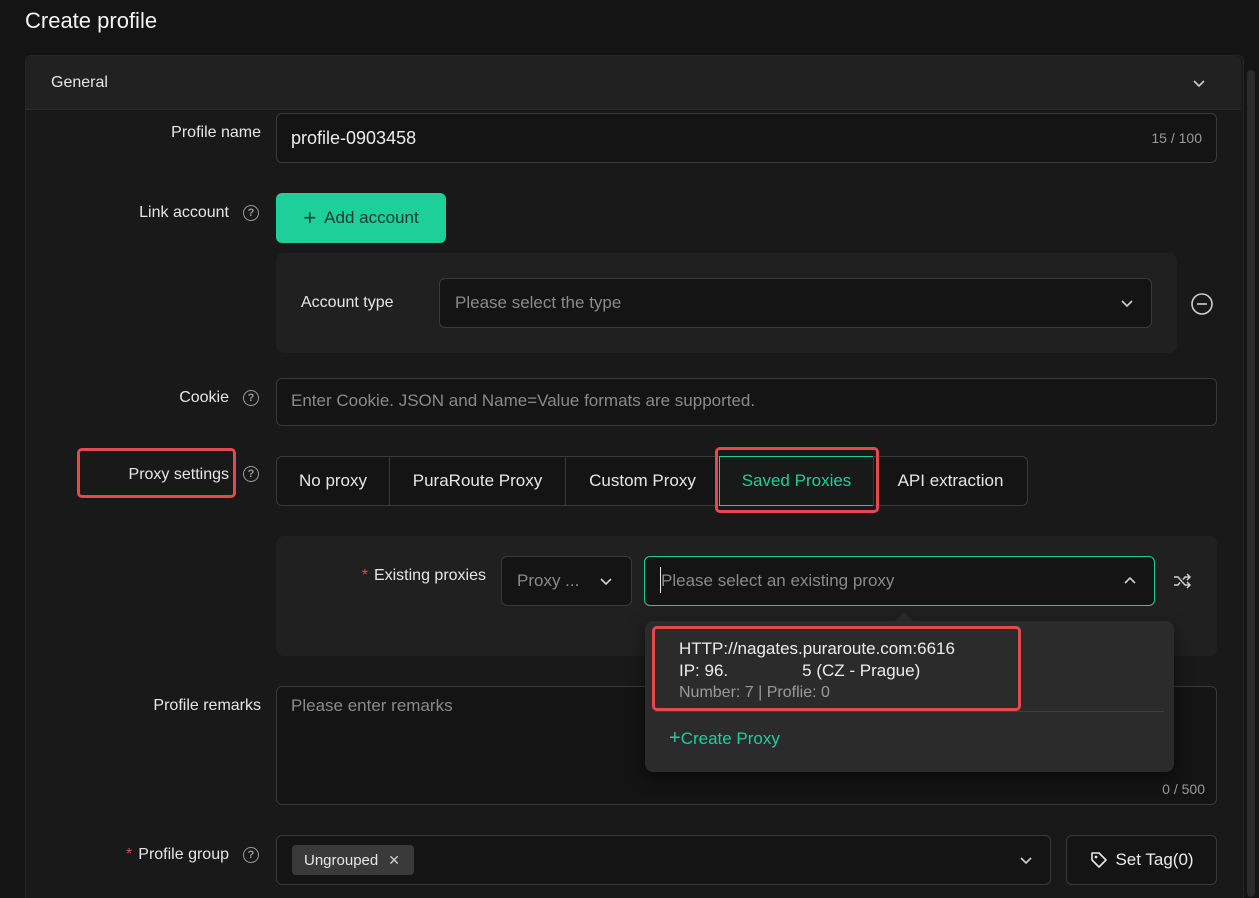 Image resolution: width=1259 pixels, height=898 pixels. Describe the element at coordinates (1154, 859) in the screenshot. I see `set-tag-label: Set Tag(0)` at that location.